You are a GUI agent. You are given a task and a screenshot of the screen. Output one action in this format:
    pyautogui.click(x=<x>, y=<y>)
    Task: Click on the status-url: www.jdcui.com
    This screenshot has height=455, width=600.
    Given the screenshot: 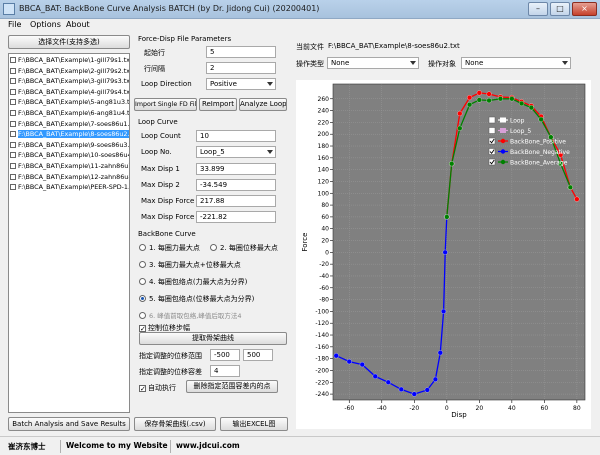 What is the action you would take?
    pyautogui.click(x=208, y=445)
    